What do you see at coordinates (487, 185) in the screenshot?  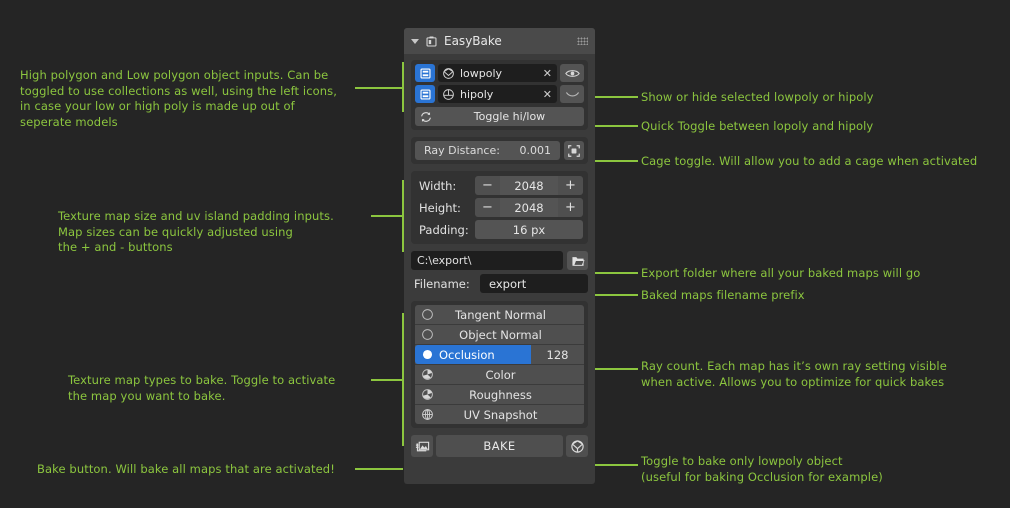 I see `width-decrement-button: −` at bounding box center [487, 185].